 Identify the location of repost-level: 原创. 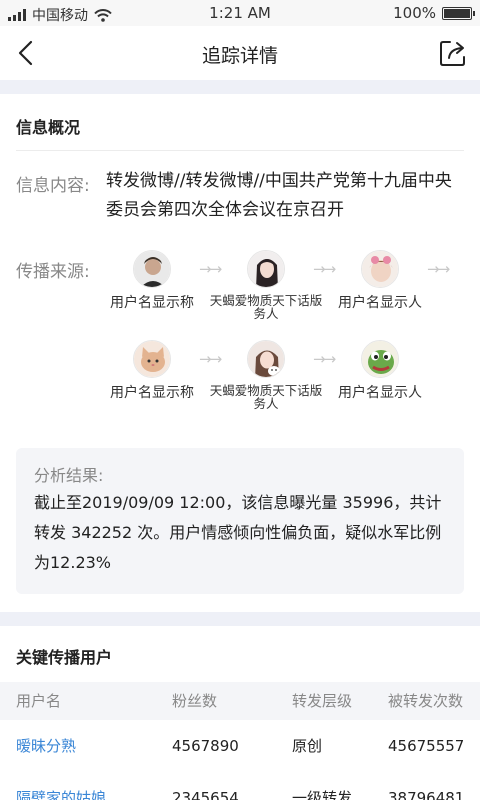
(307, 746).